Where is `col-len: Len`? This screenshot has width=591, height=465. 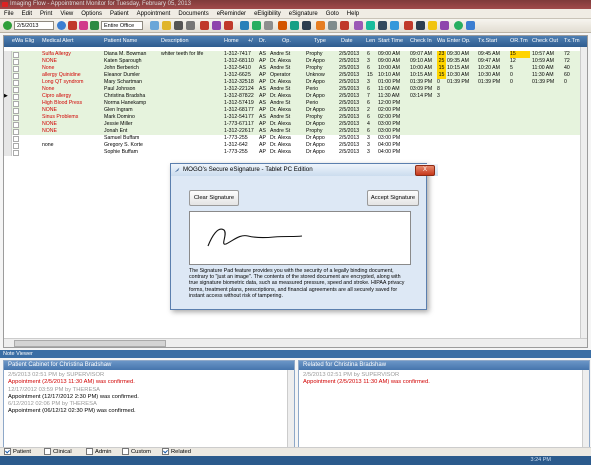 col-len: Len is located at coordinates (370, 41).